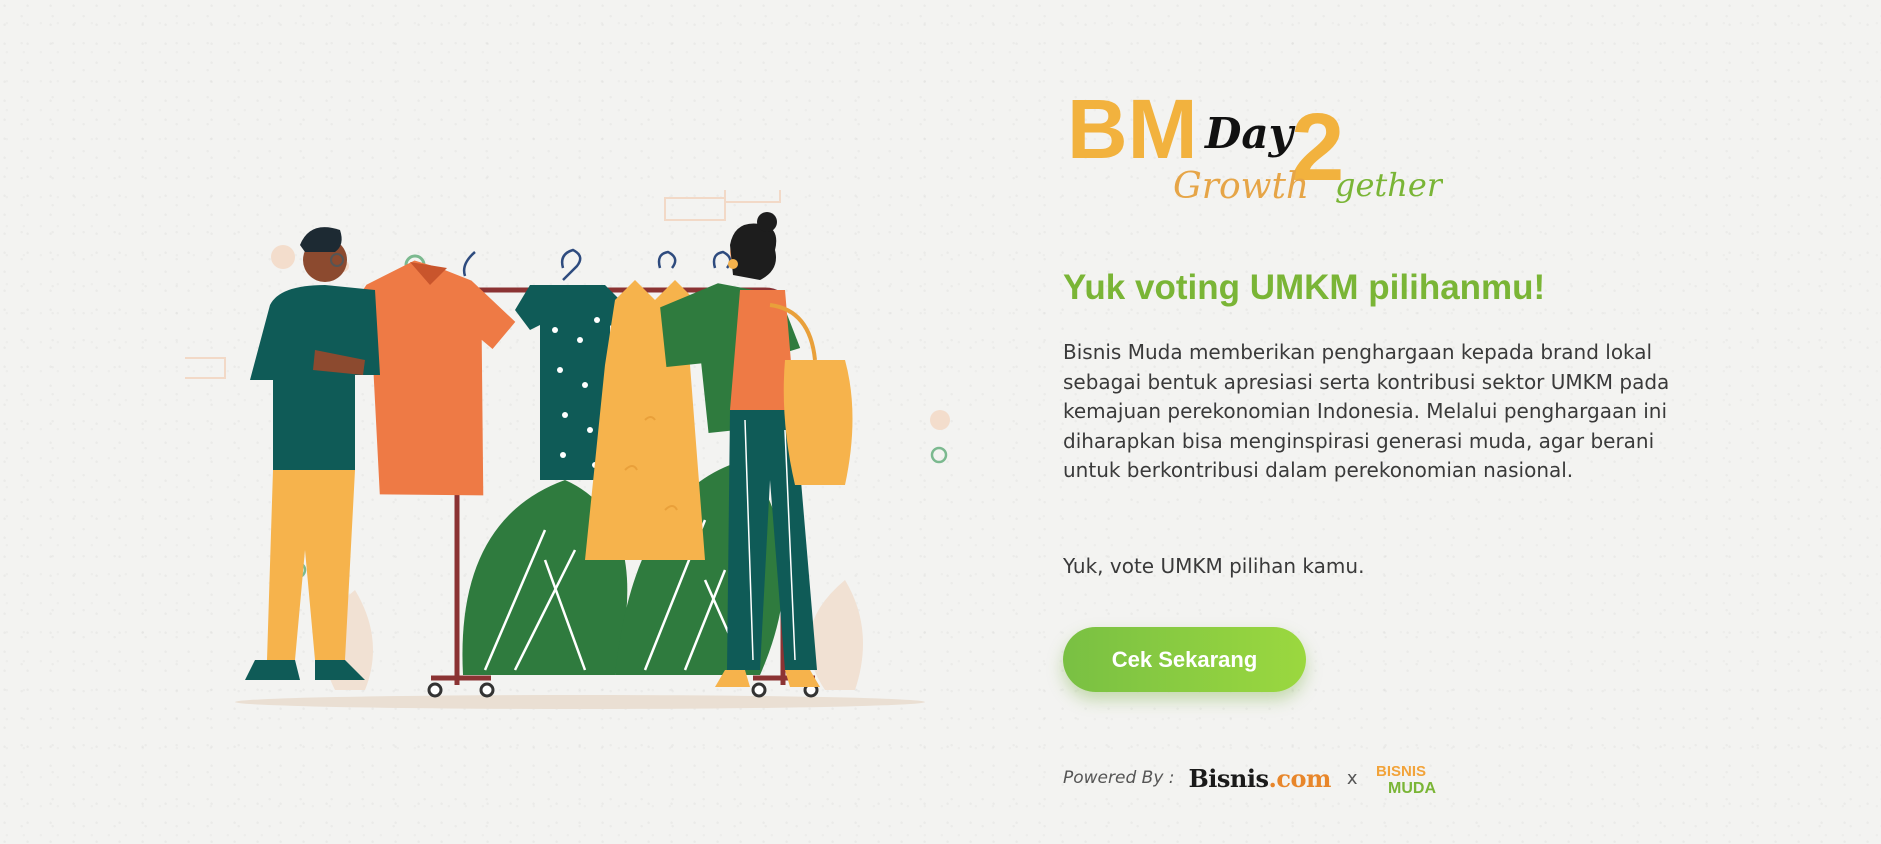  What do you see at coordinates (1184, 659) in the screenshot?
I see `cek-sekarang-button: Cek Sekarang` at bounding box center [1184, 659].